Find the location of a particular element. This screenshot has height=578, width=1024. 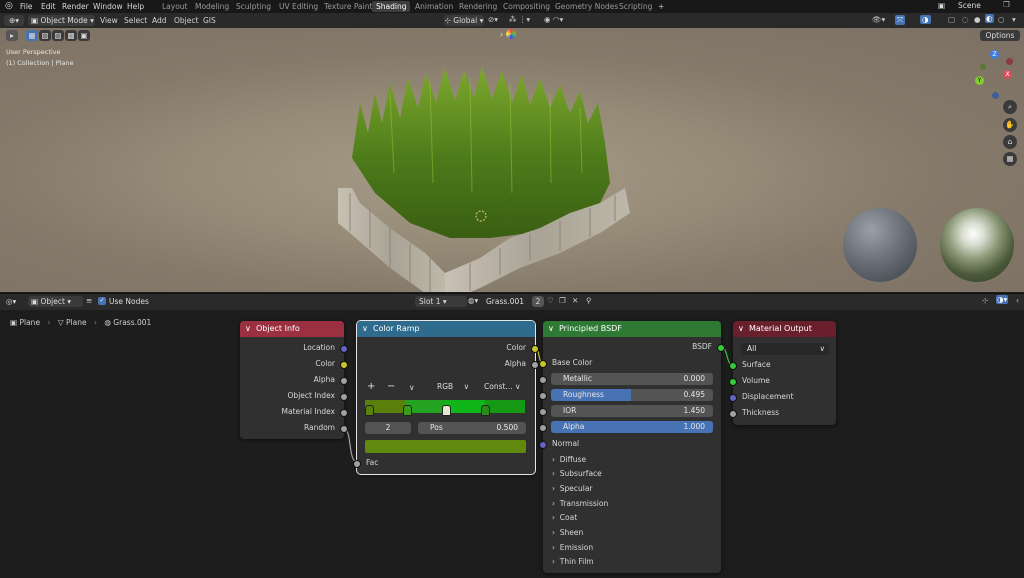

ramp-stop-handle-active is located at coordinates (446, 410).